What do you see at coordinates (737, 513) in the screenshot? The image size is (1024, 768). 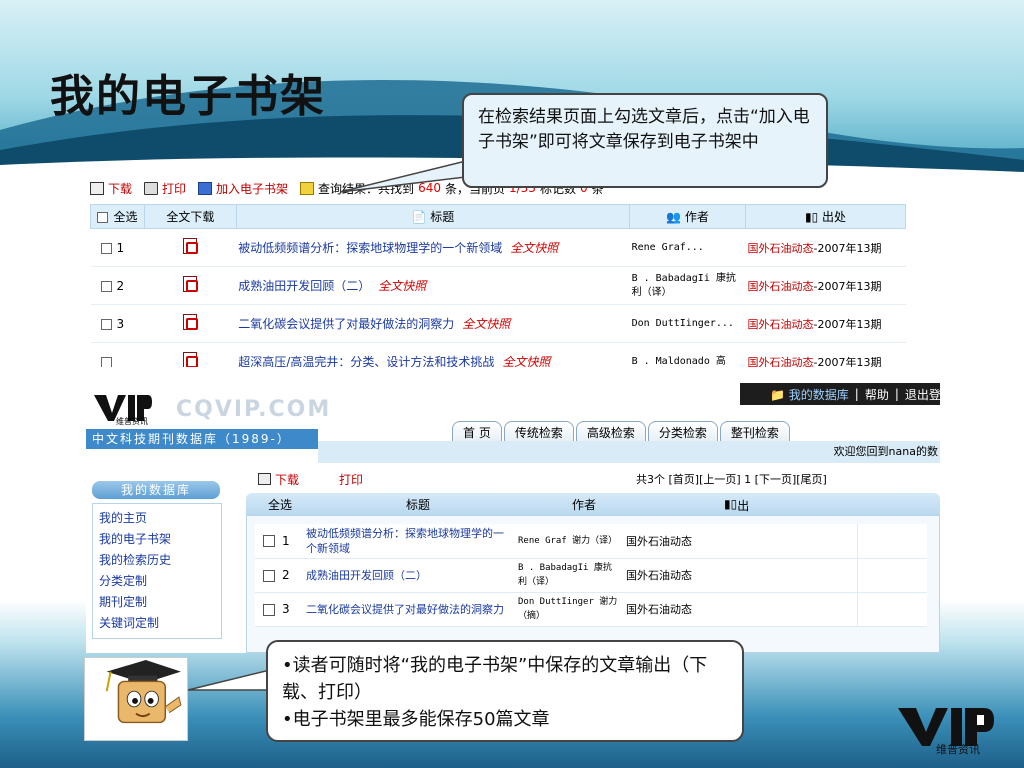 I see `source-header: ▮▯ 出处` at bounding box center [737, 513].